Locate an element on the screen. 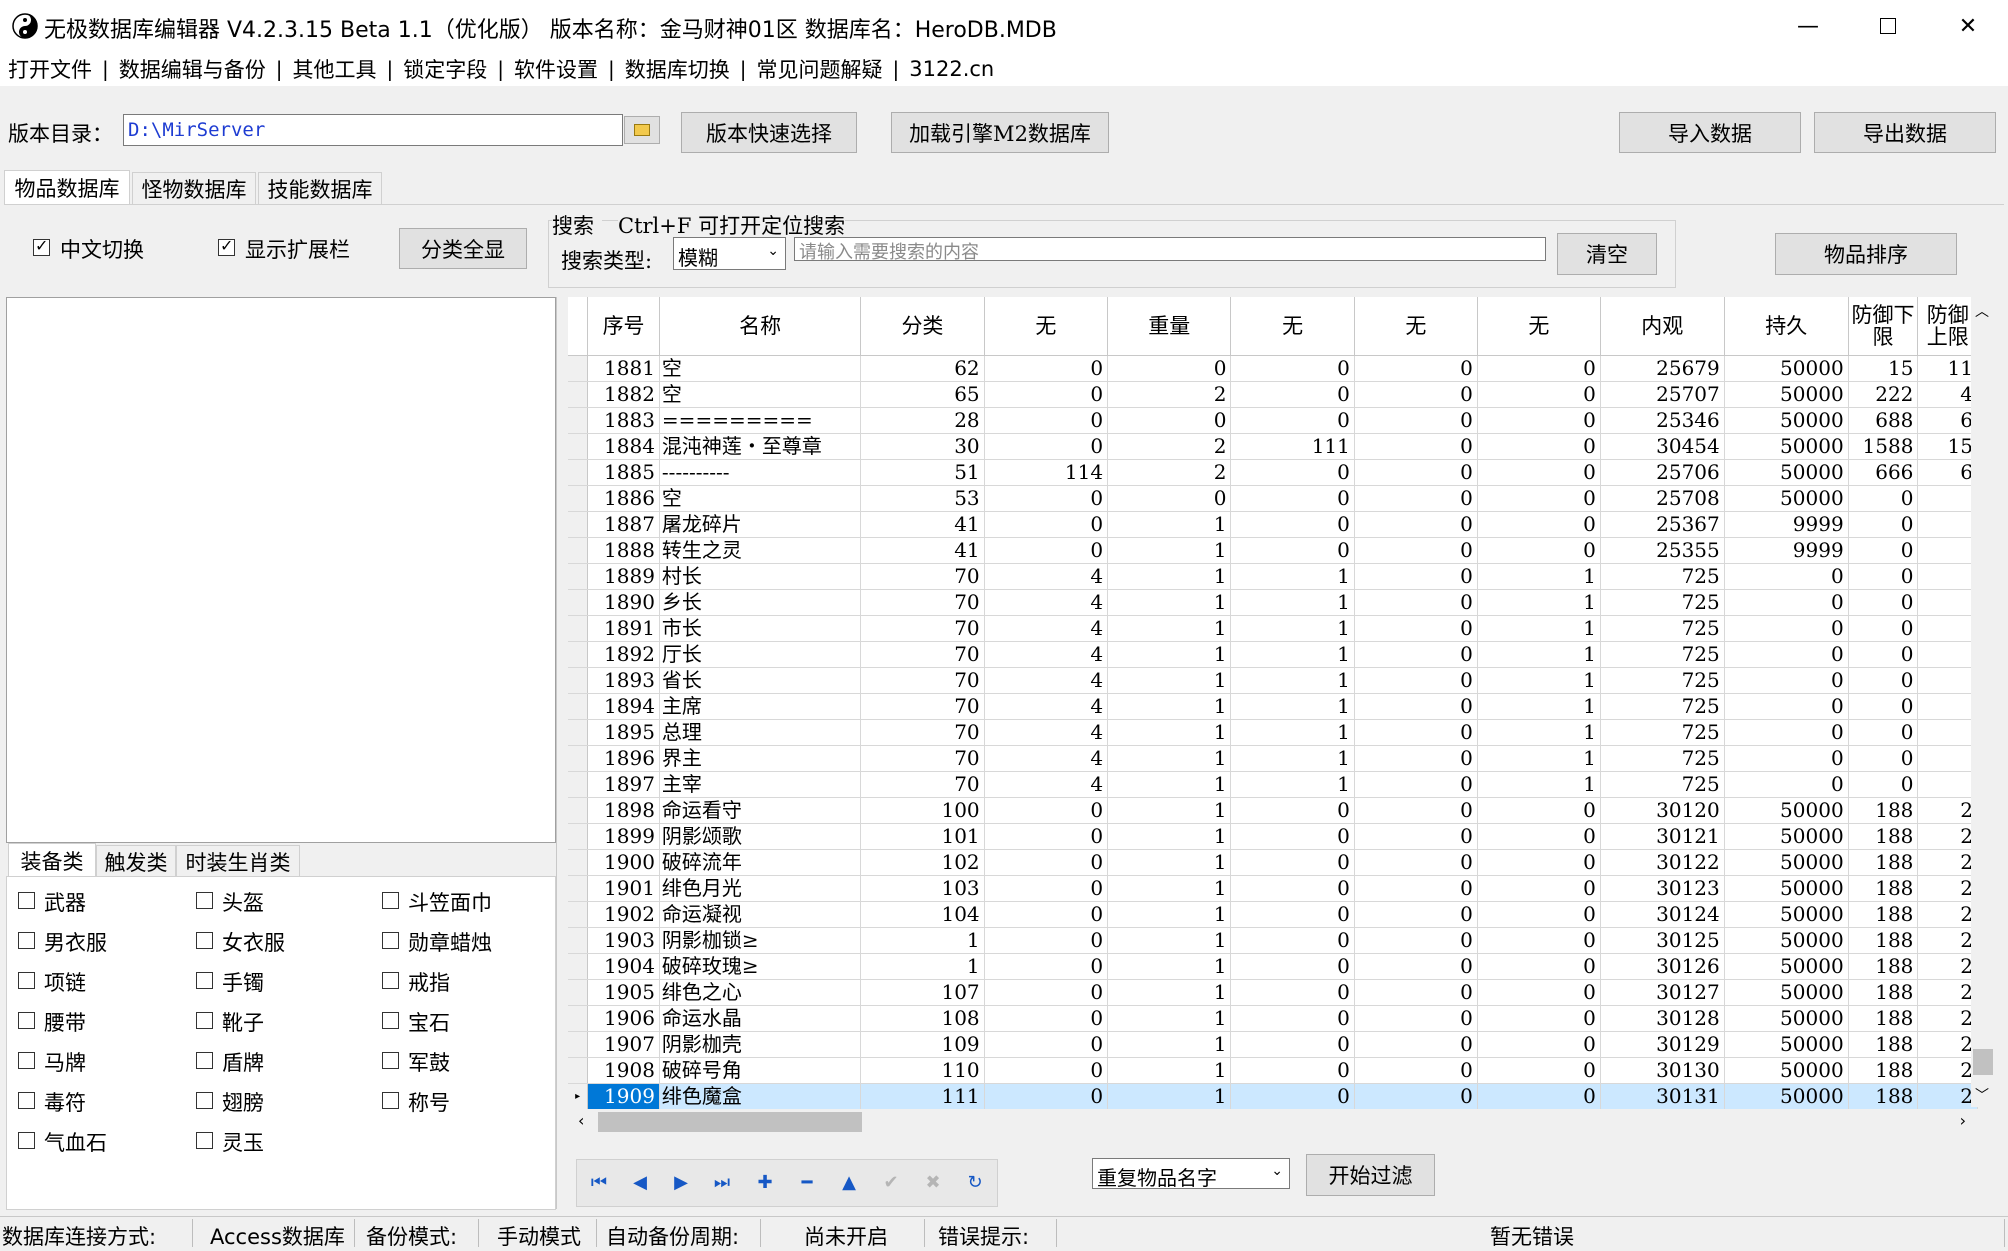 The height and width of the screenshot is (1251, 2008). table-cell: 25346 is located at coordinates (1662, 420).